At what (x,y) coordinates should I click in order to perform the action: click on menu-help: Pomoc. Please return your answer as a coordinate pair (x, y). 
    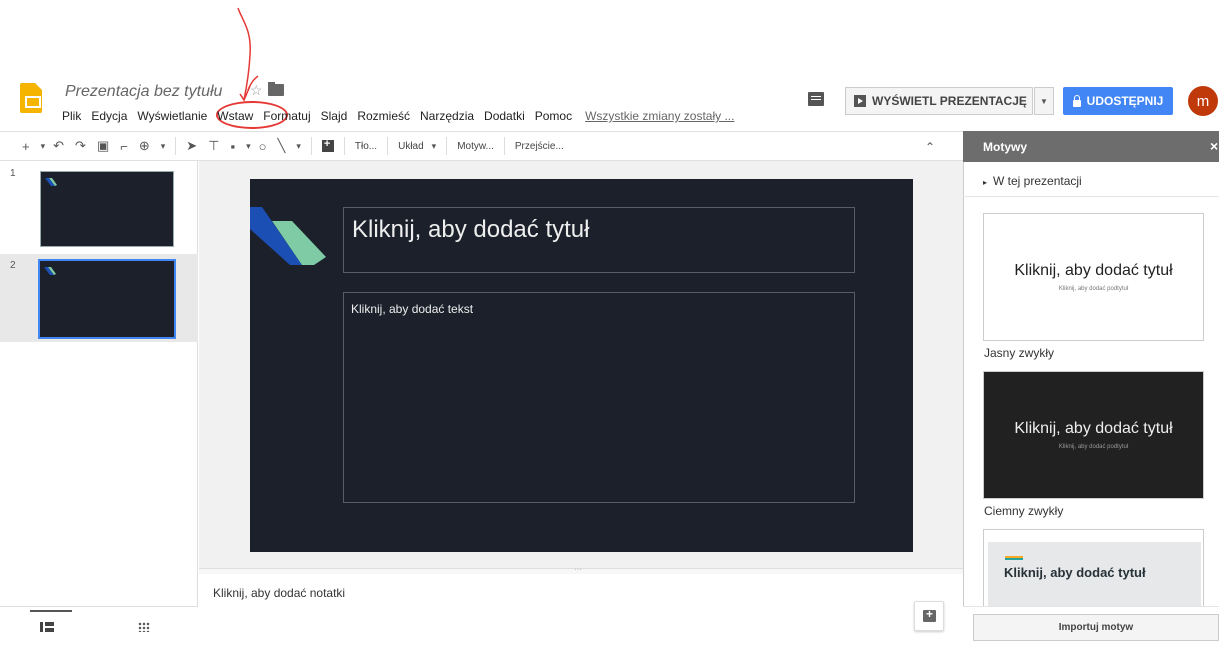
    Looking at the image, I should click on (553, 116).